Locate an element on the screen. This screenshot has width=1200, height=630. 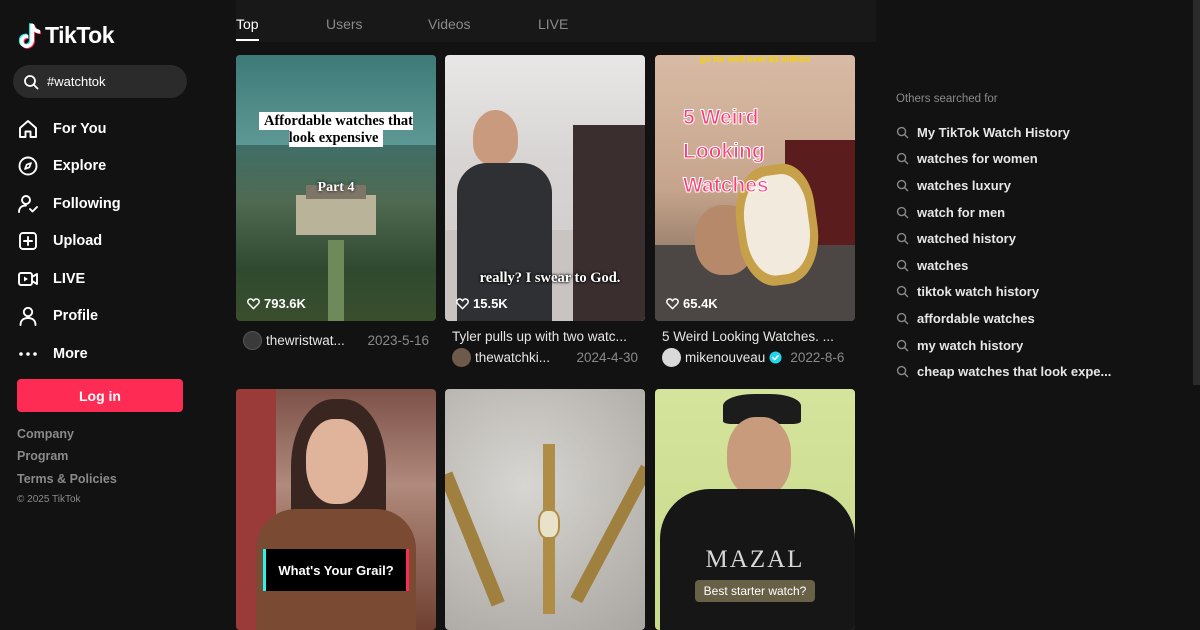
nav-profile: Profile is located at coordinates (102, 317).